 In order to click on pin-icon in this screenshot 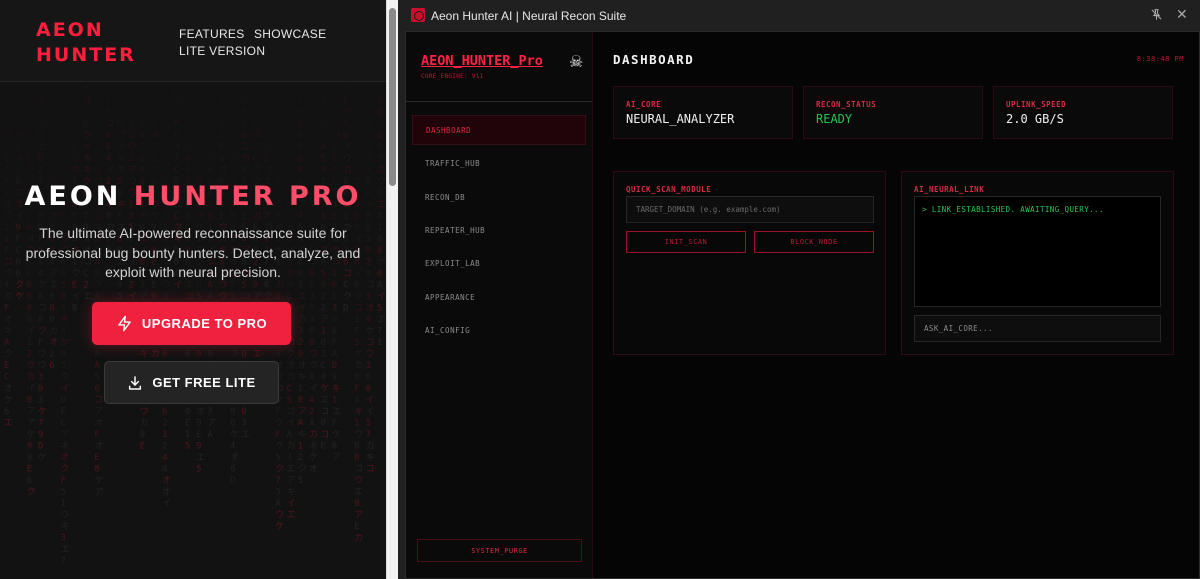, I will do `click(1156, 14)`.